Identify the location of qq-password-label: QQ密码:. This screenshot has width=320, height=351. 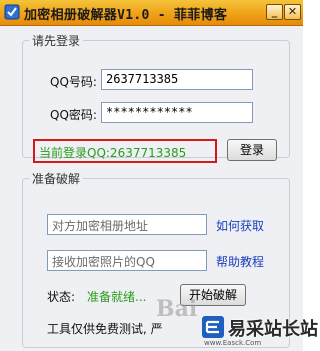
(73, 115).